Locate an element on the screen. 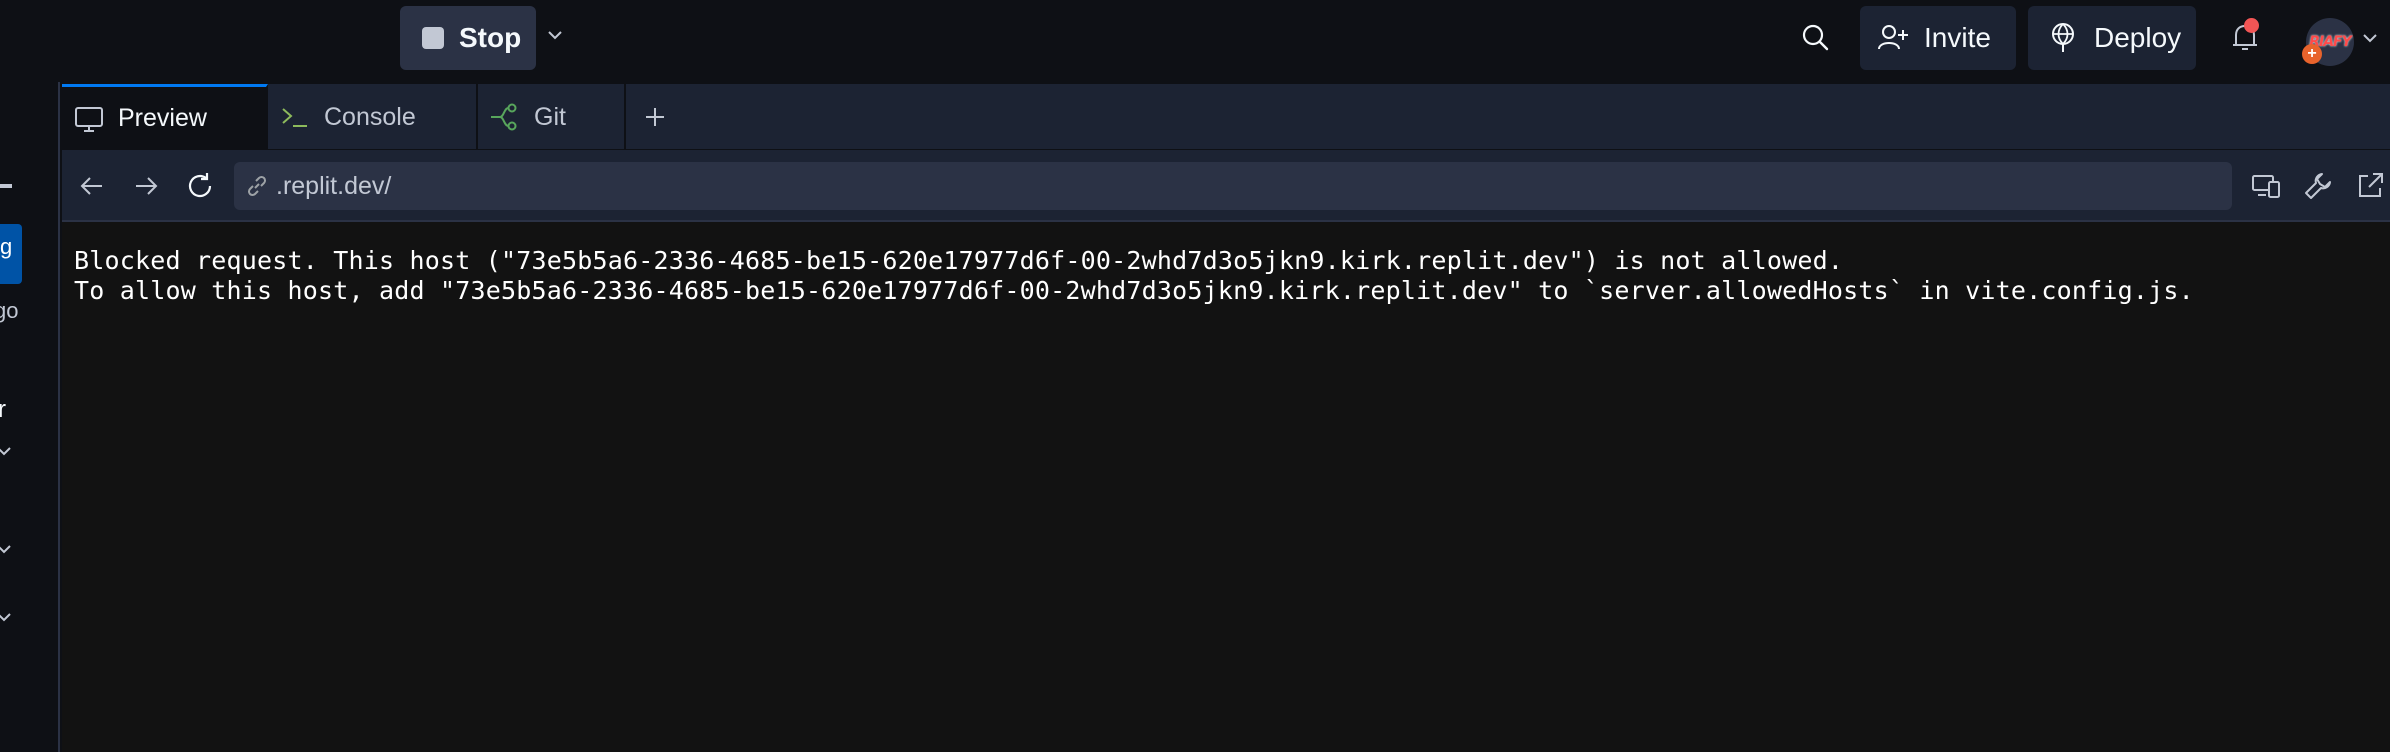 Image resolution: width=2390 pixels, height=752 pixels. add-user-icon is located at coordinates (1893, 38).